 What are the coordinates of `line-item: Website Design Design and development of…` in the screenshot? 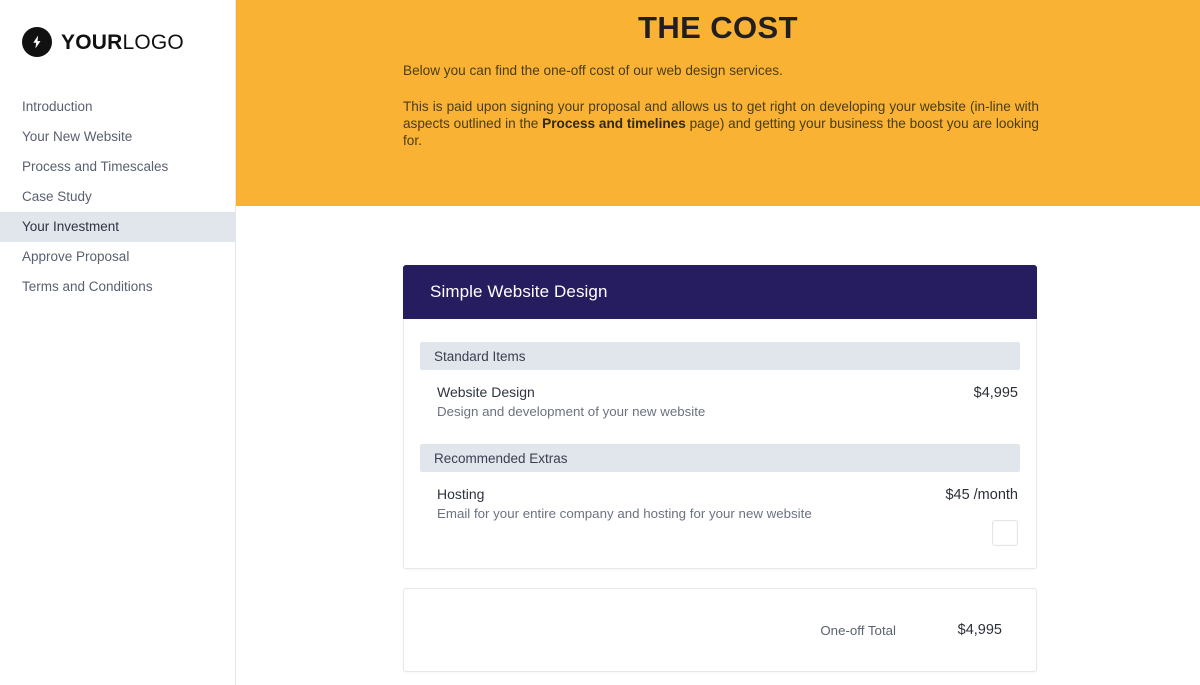 It's located at (720, 402).